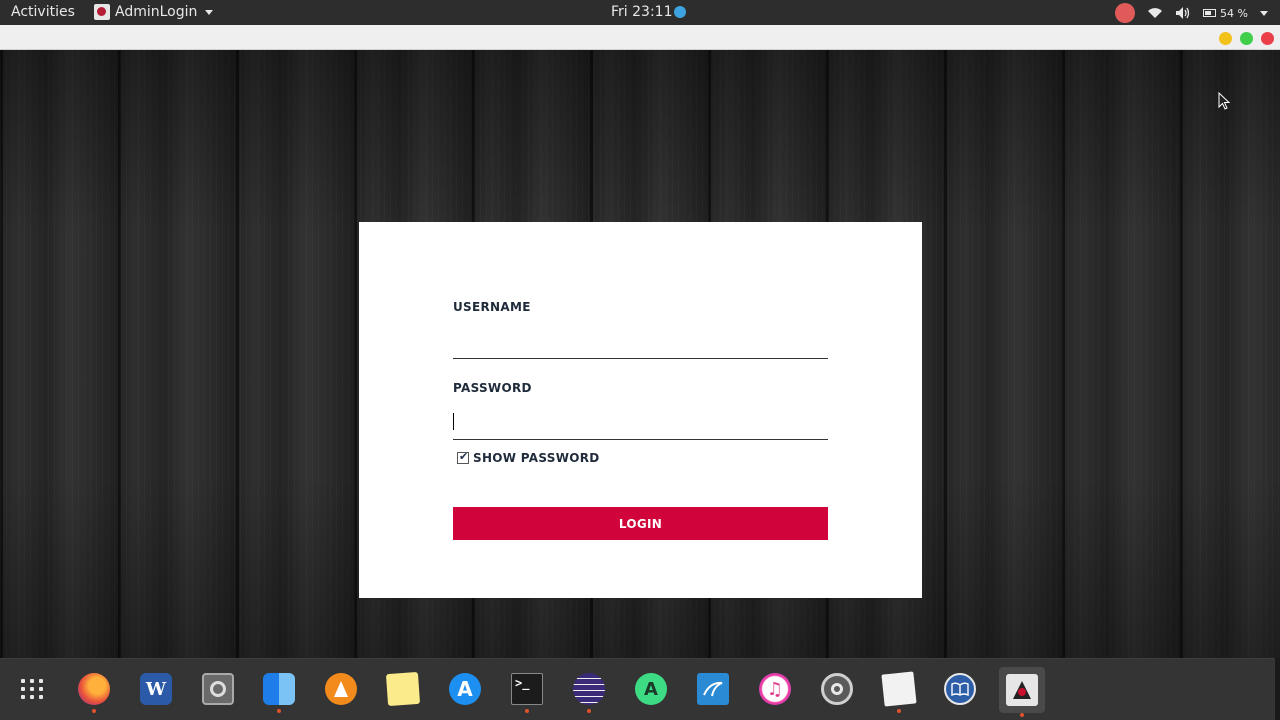  What do you see at coordinates (94, 692) in the screenshot?
I see `firefox-icon` at bounding box center [94, 692].